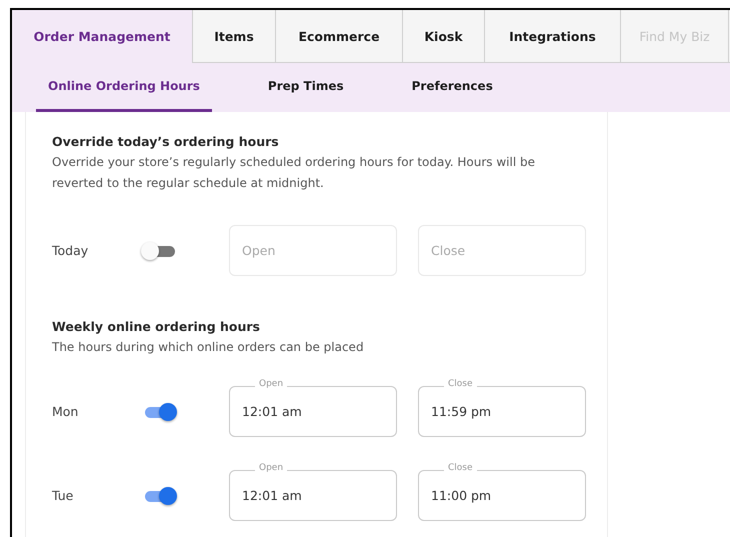 The width and height of the screenshot is (730, 537). I want to click on sub-tab: Online Ordering Hours, so click(124, 87).